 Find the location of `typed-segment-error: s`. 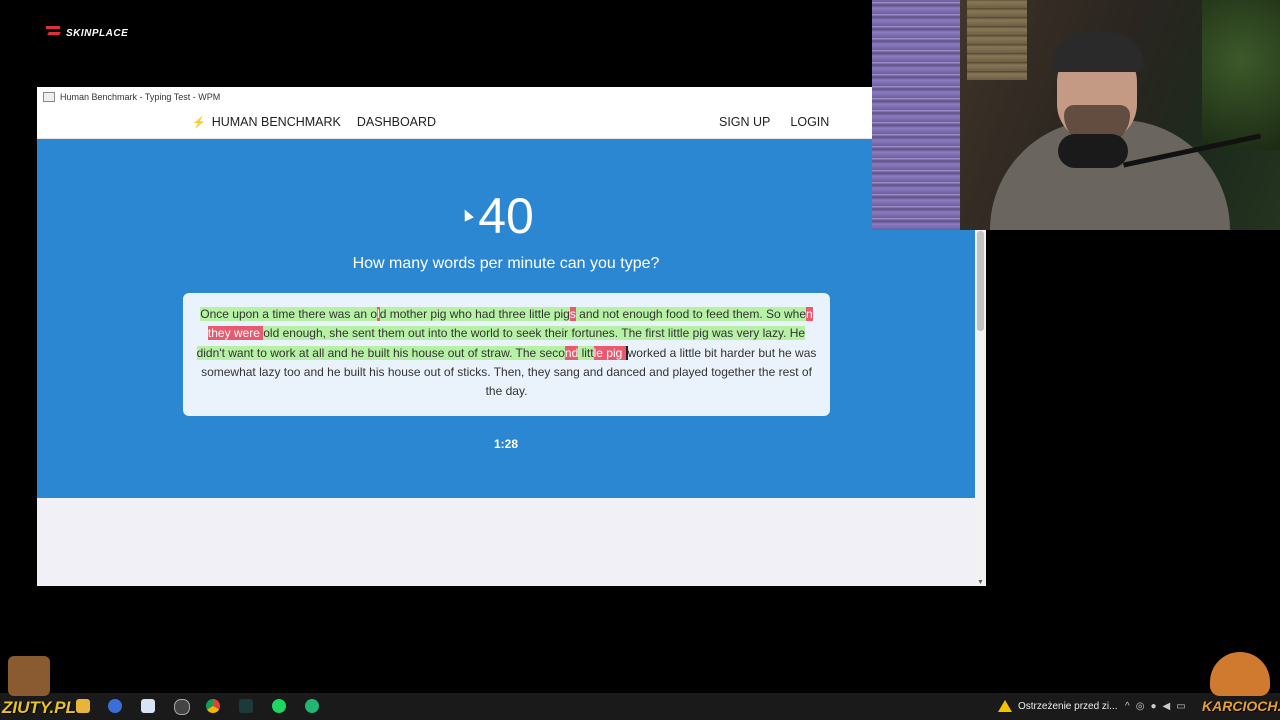

typed-segment-error: s is located at coordinates (572, 314).